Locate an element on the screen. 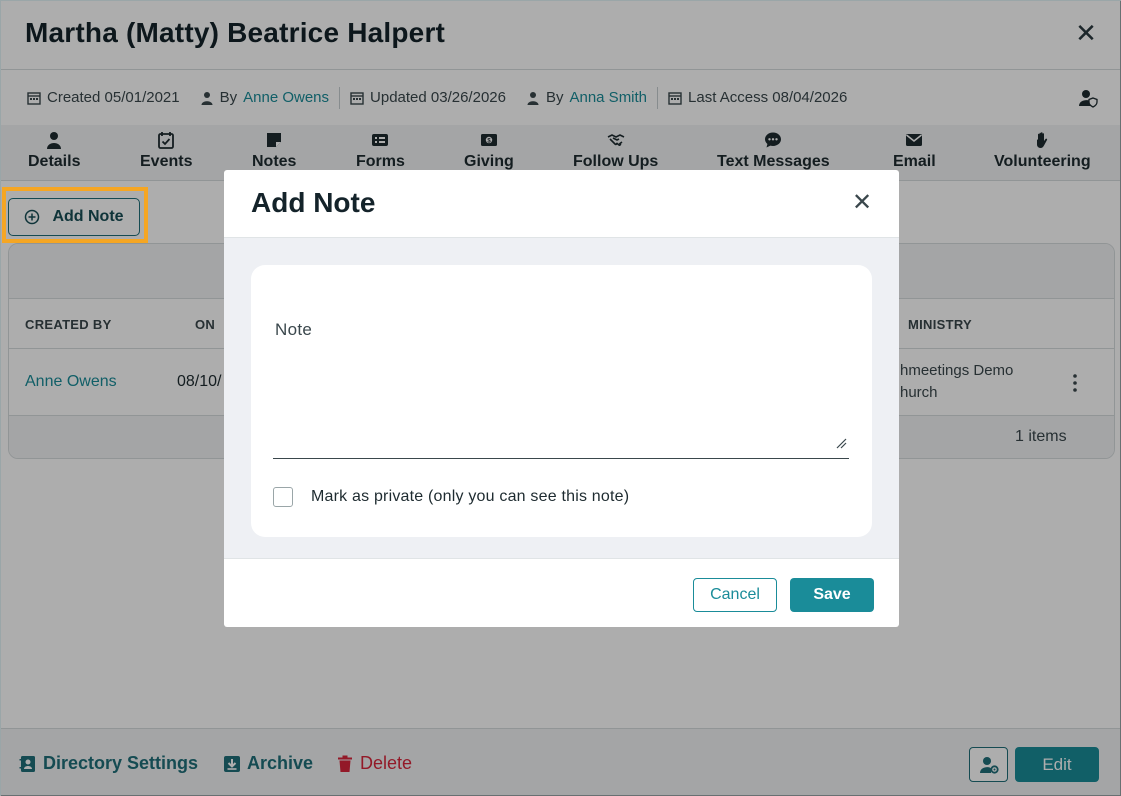  save-button: Save is located at coordinates (832, 595).